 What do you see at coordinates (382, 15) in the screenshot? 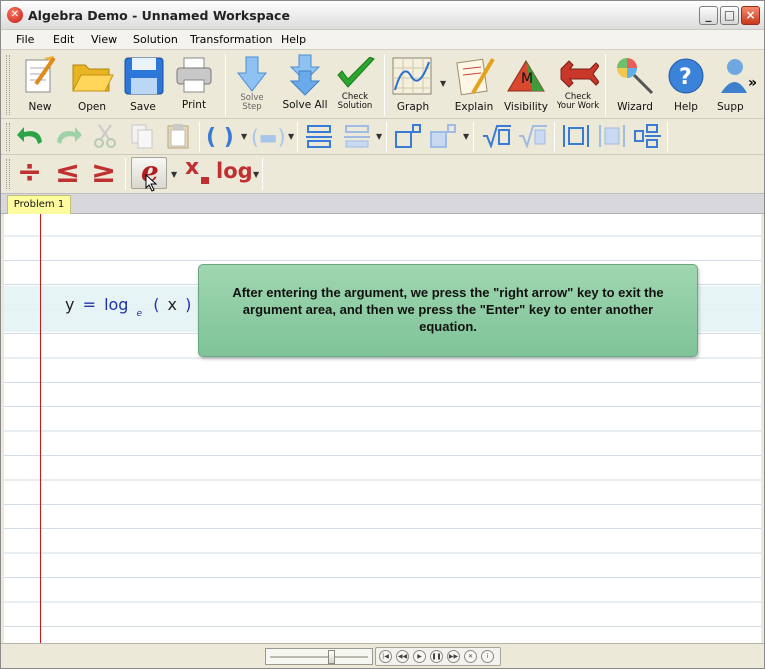
I see `title-bar: ✕ Algebra Demo - Unnamed Workspace _ □ ×` at bounding box center [382, 15].